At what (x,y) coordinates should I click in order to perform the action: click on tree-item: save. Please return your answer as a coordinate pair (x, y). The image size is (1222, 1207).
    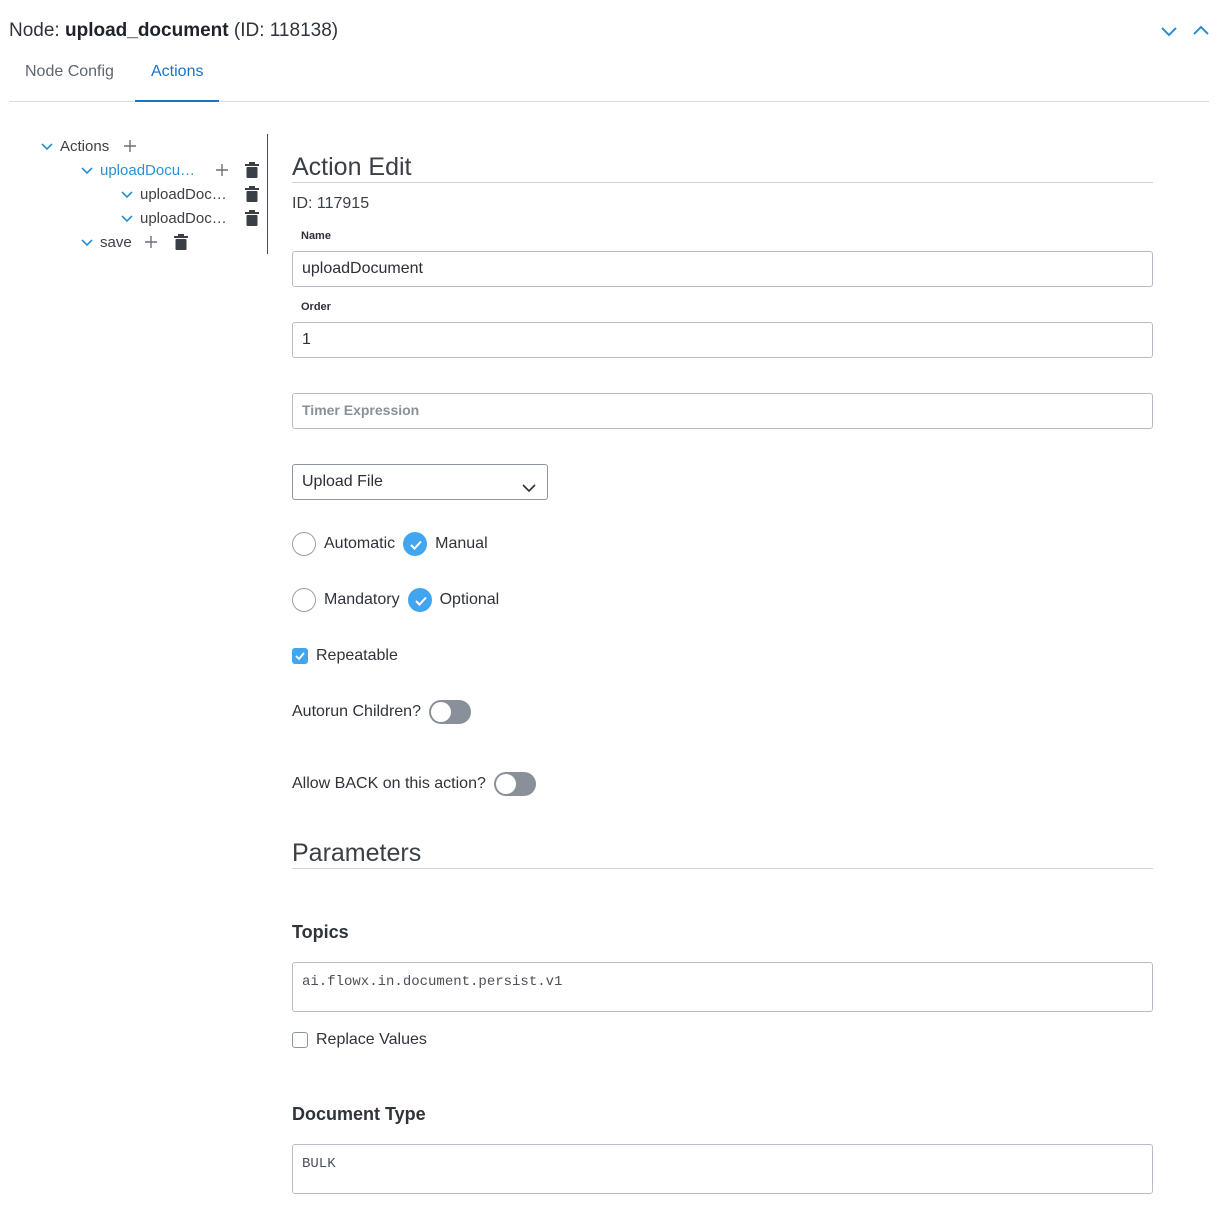
    Looking at the image, I should click on (106, 242).